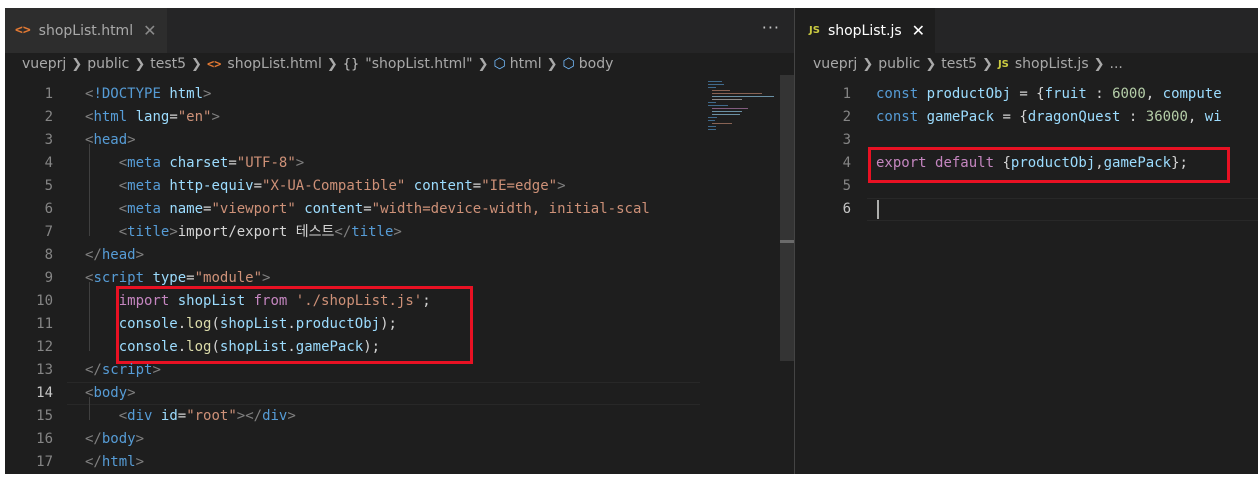  I want to click on code-token: <, so click(123, 209).